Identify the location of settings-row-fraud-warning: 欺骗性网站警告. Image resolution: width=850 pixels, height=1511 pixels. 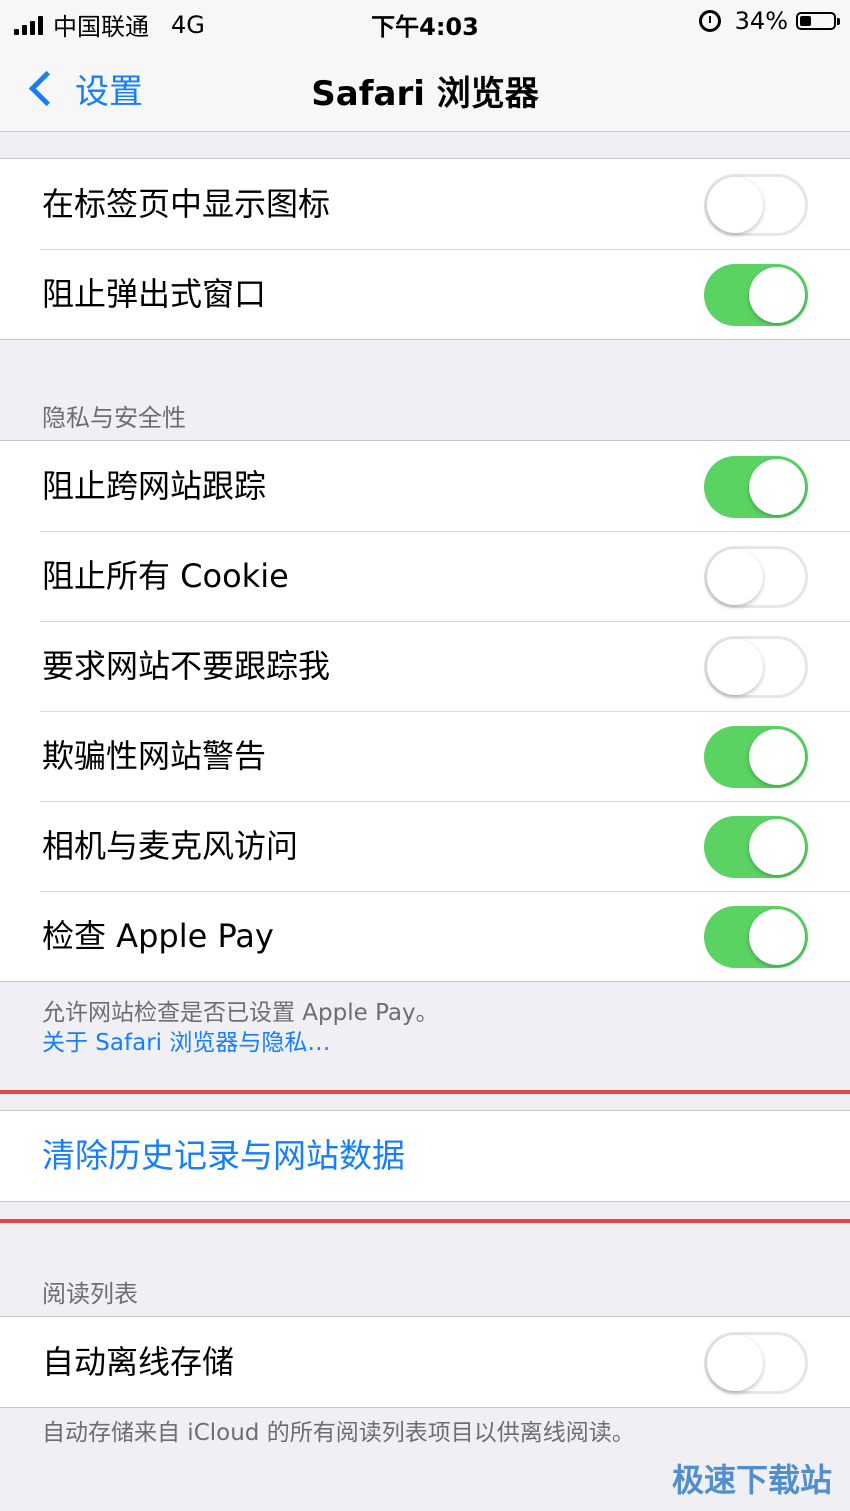
(425, 756).